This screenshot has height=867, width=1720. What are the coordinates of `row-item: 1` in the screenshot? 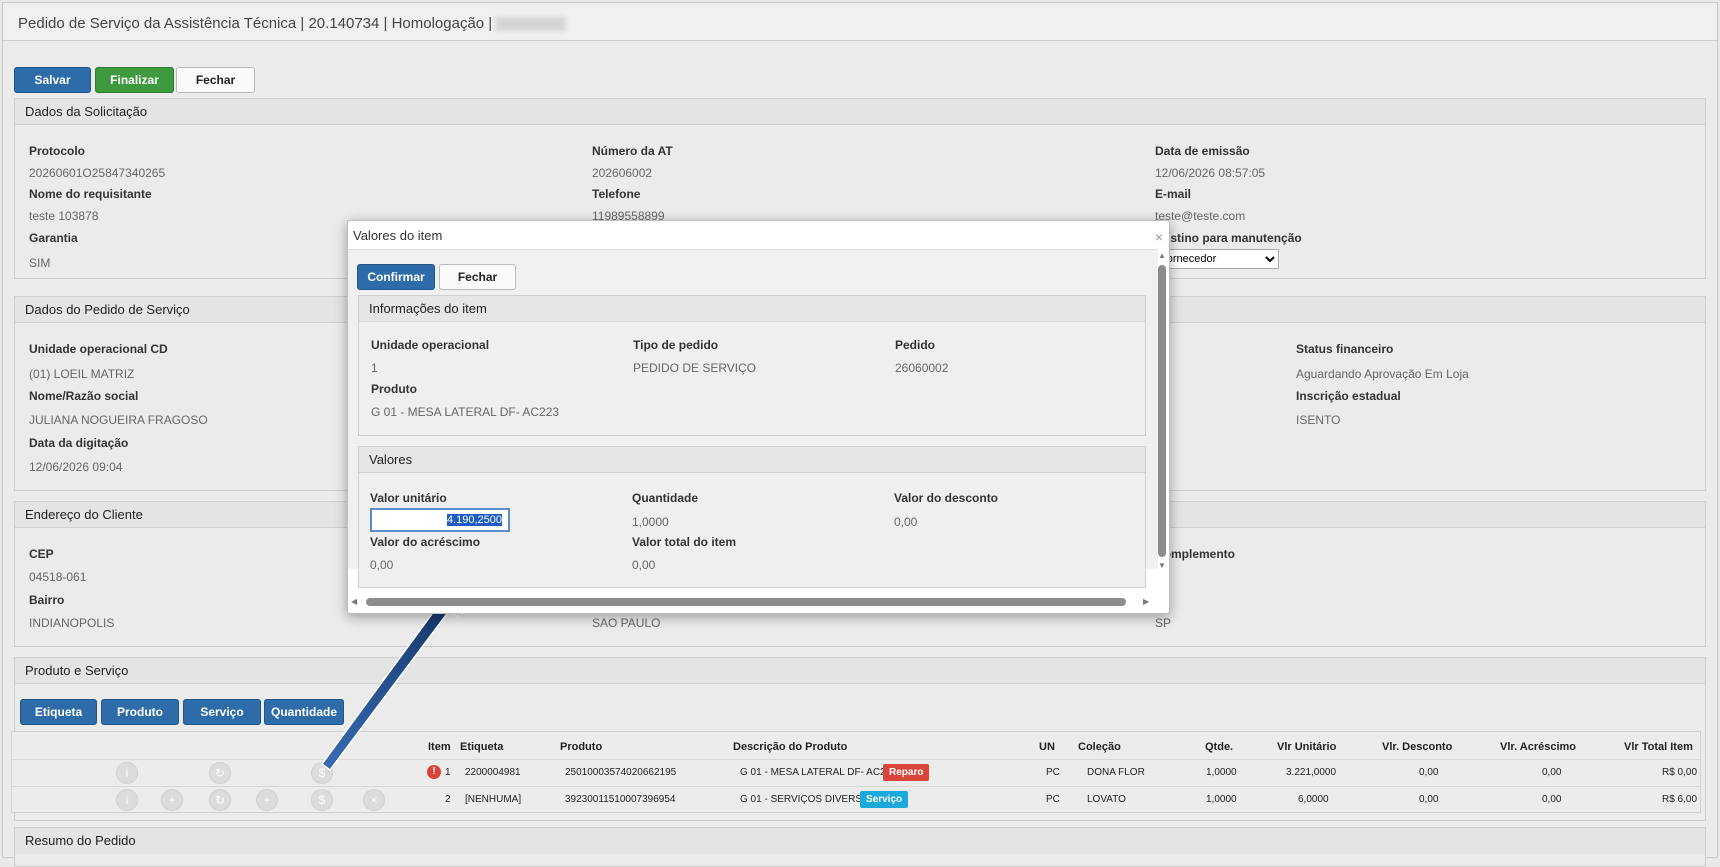 It's located at (448, 772).